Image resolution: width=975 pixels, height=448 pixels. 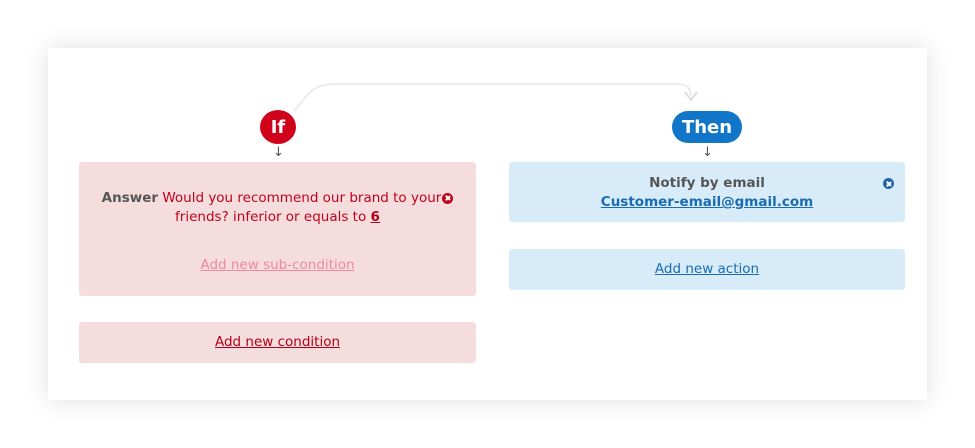 I want to click on action-email-link: Customer-email@gmail.com, so click(x=707, y=202).